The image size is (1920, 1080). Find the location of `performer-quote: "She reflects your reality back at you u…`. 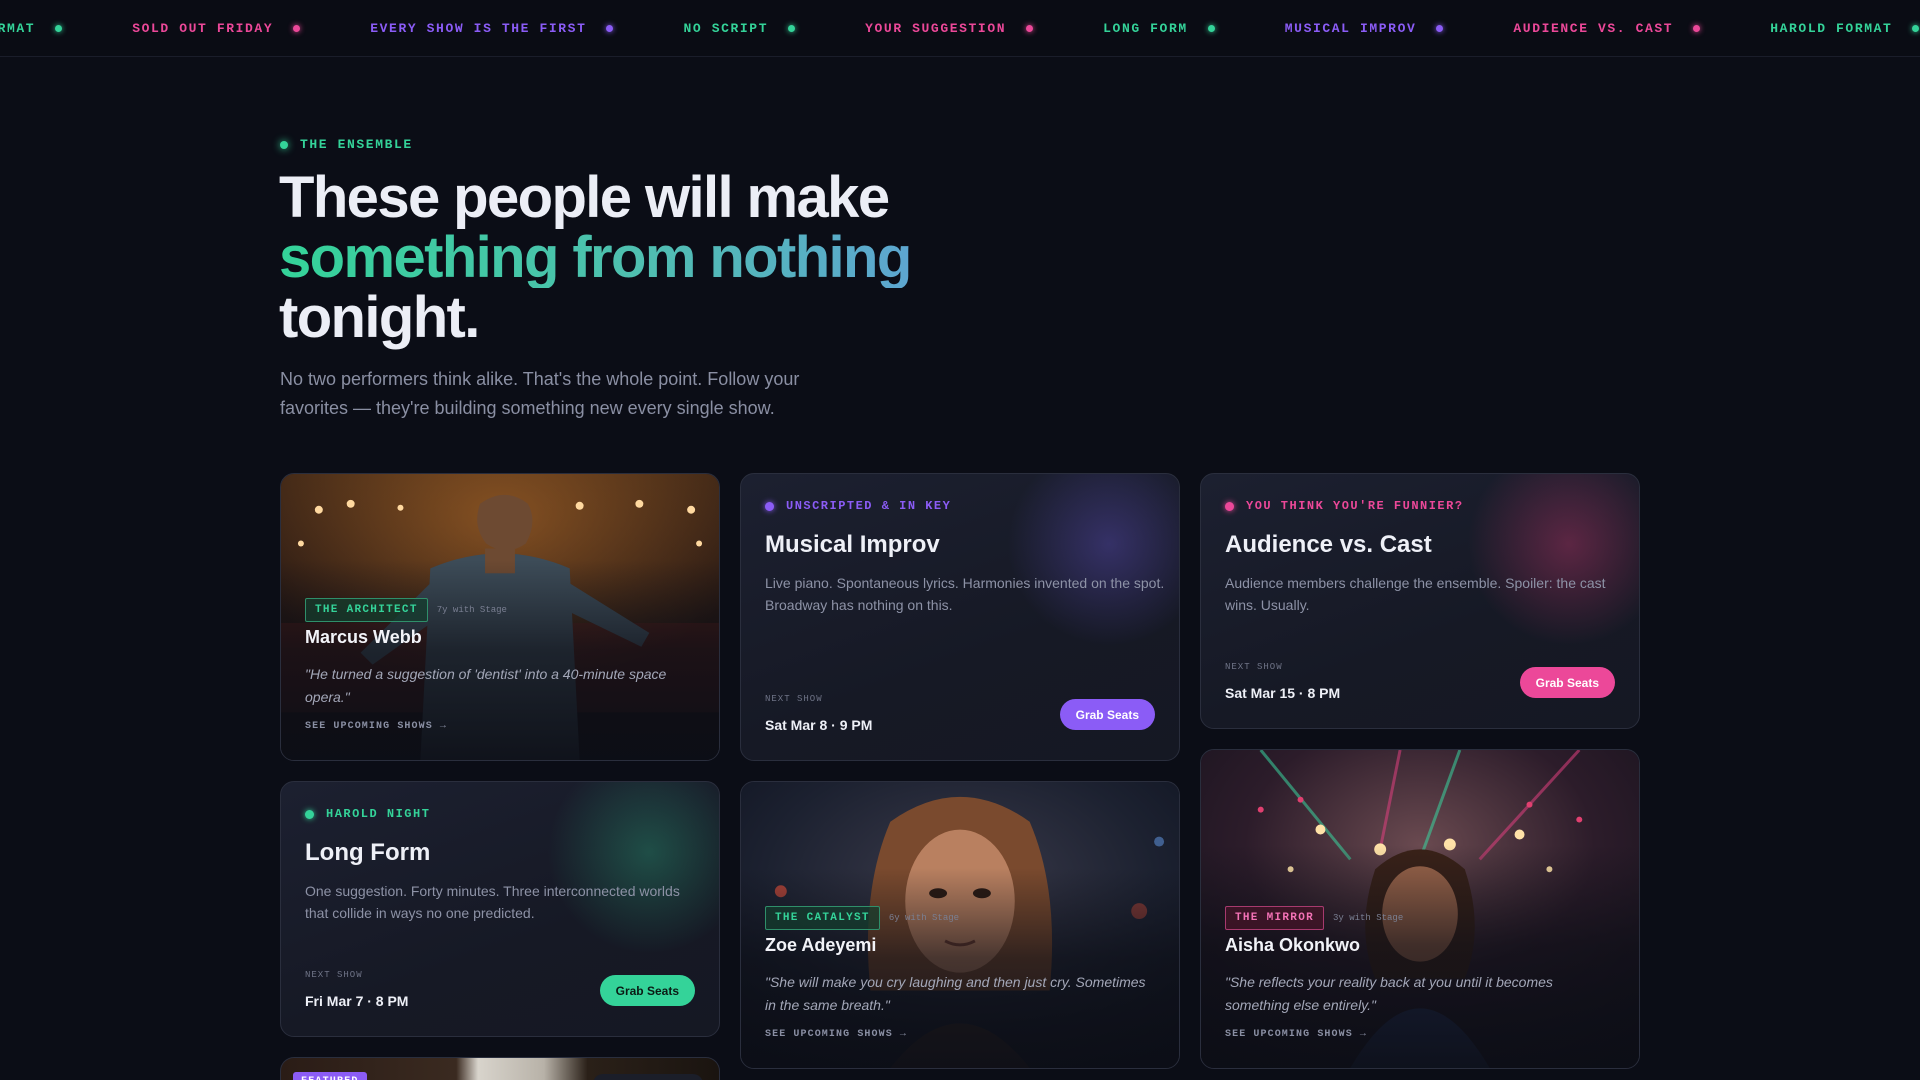

performer-quote: "She reflects your reality back at you u… is located at coordinates (1389, 993).